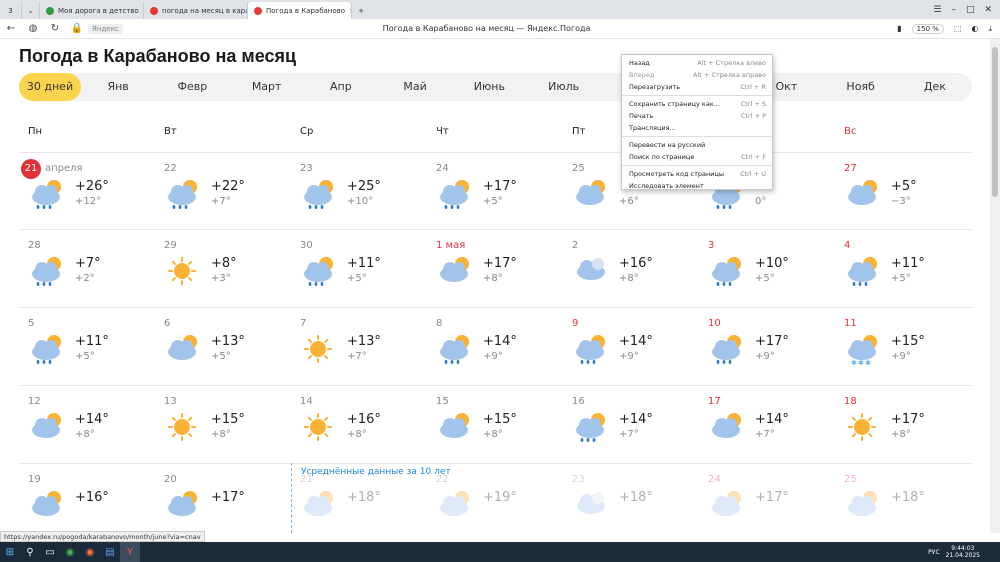  I want to click on context-menu-item: Печать Ctrl + P, so click(697, 116).